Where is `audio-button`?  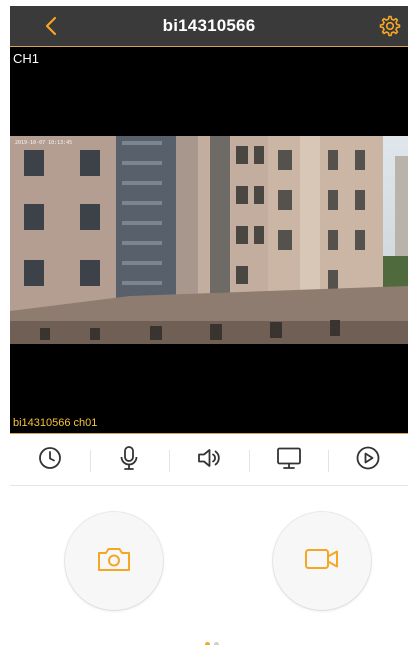 audio-button is located at coordinates (209, 461).